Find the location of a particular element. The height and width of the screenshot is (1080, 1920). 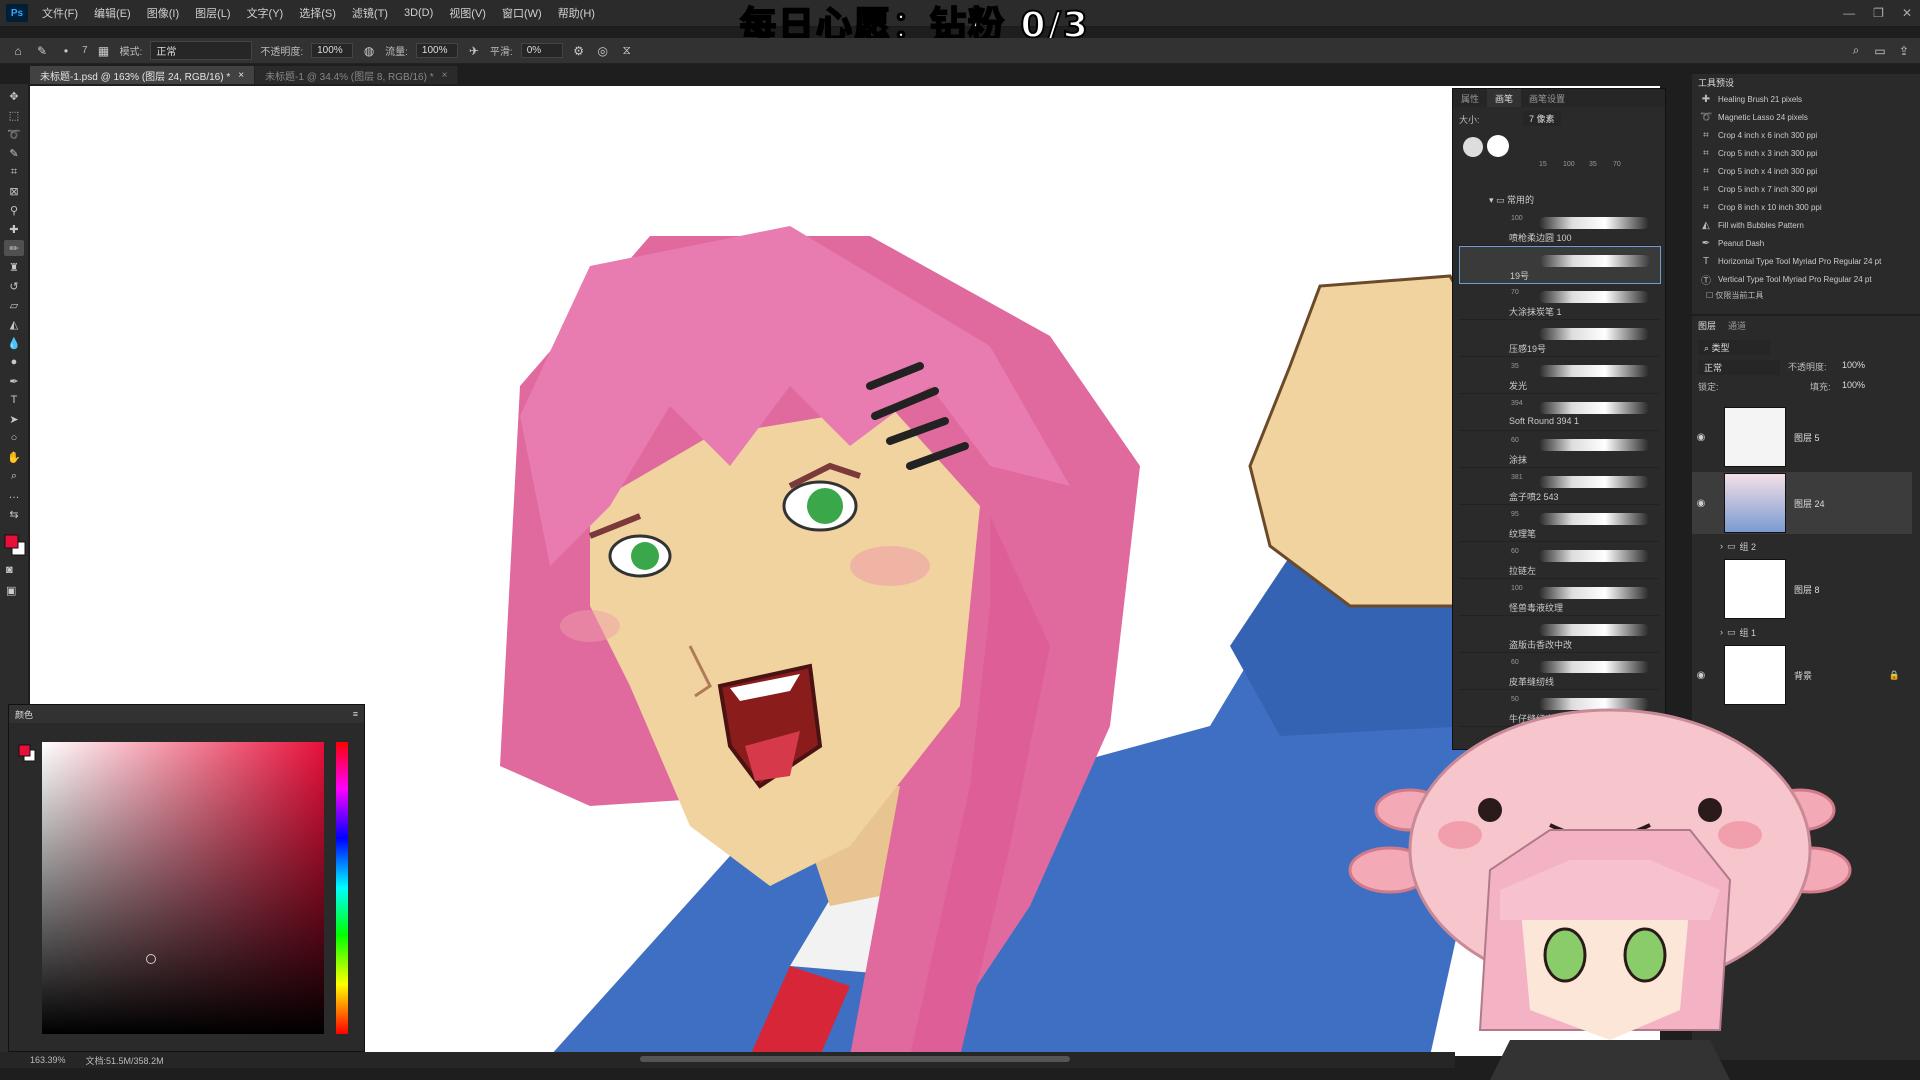

frame-tool-icon: ⊠ is located at coordinates (14, 191).